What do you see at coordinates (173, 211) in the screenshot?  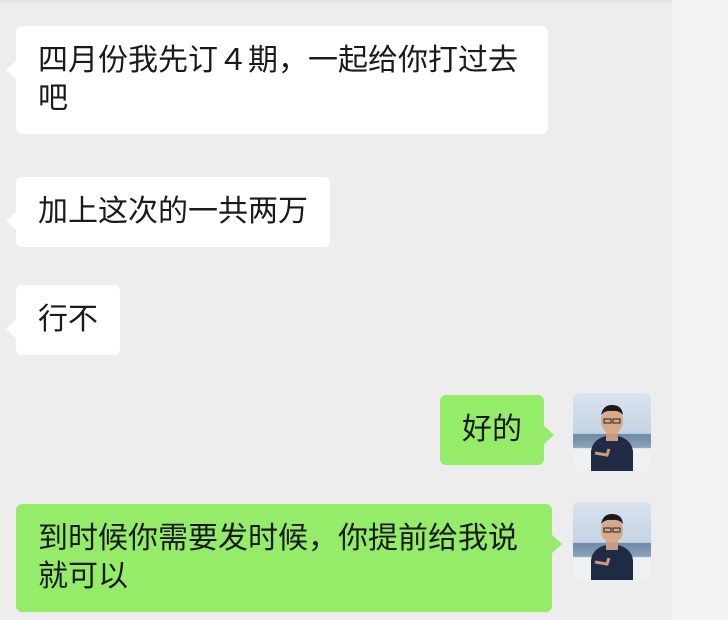 I see `message-text: 加上这次的一共两万` at bounding box center [173, 211].